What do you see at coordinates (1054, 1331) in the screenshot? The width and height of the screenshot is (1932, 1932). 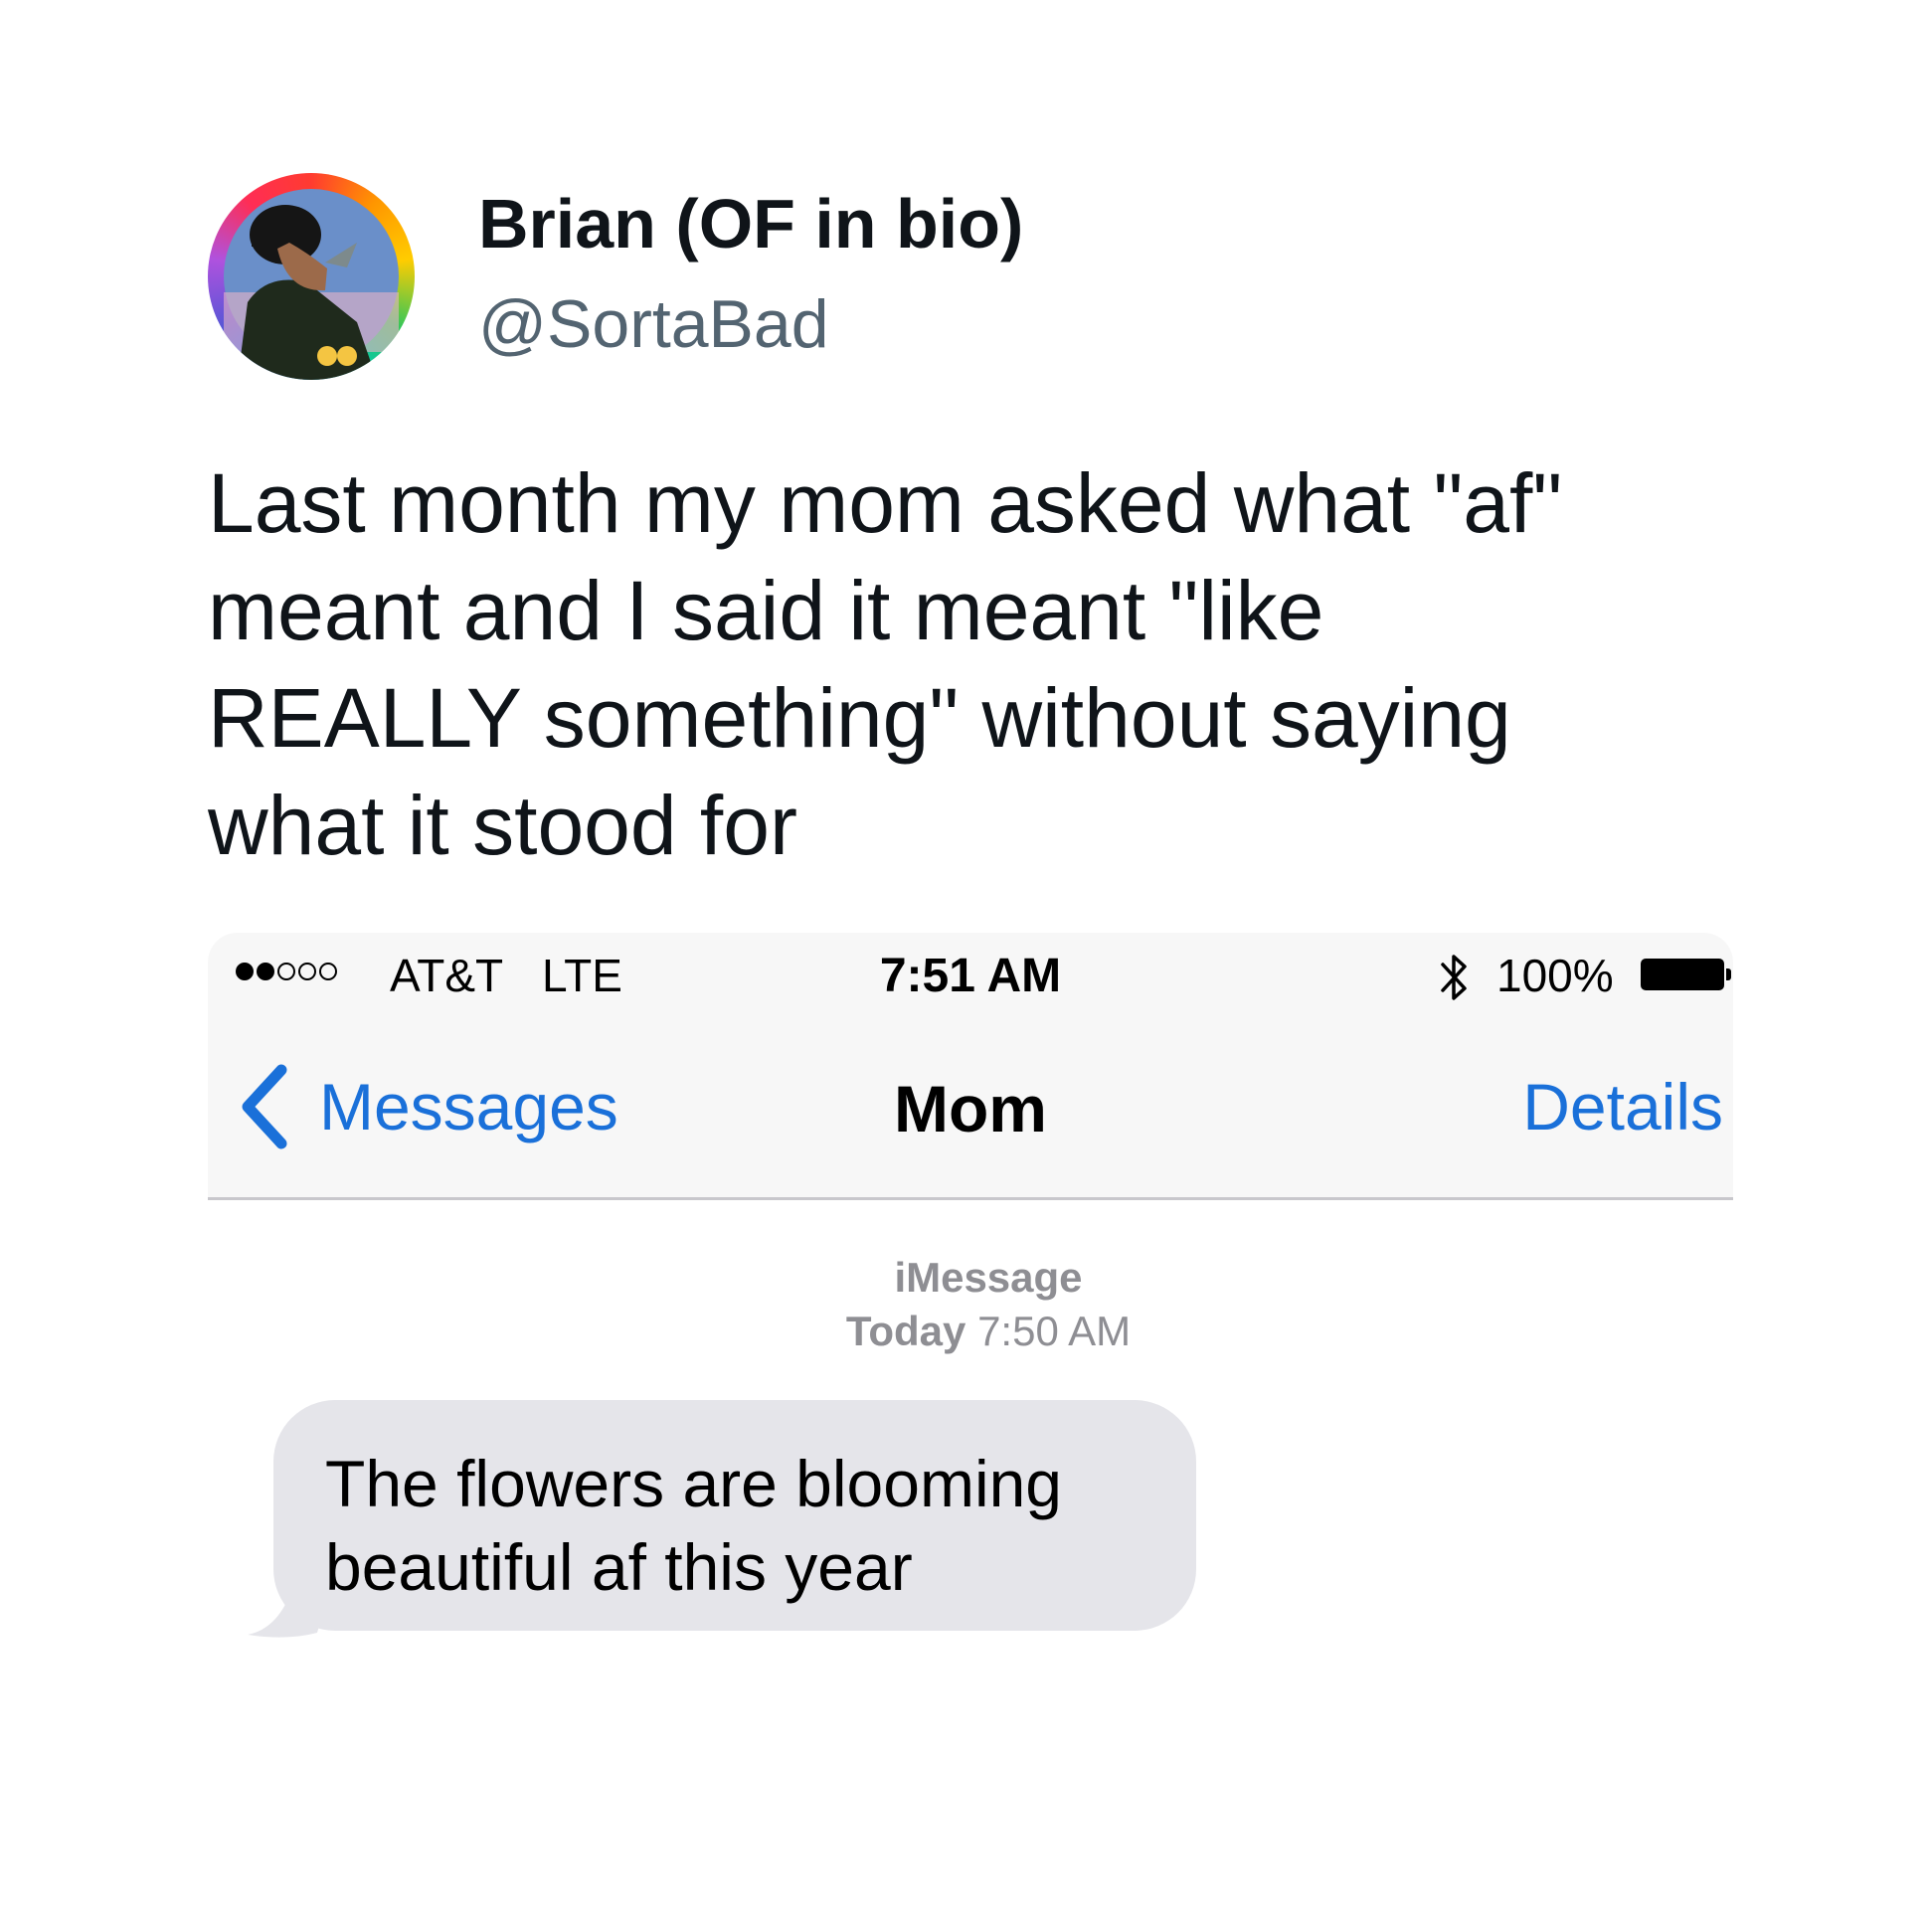 I see `timestamp-time: 7:50 AM` at bounding box center [1054, 1331].